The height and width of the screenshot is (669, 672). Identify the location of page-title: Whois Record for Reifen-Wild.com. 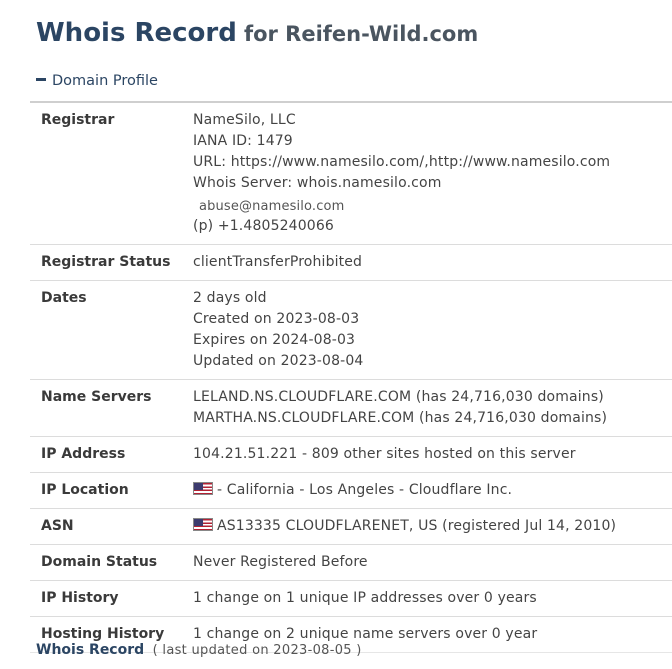
(257, 33).